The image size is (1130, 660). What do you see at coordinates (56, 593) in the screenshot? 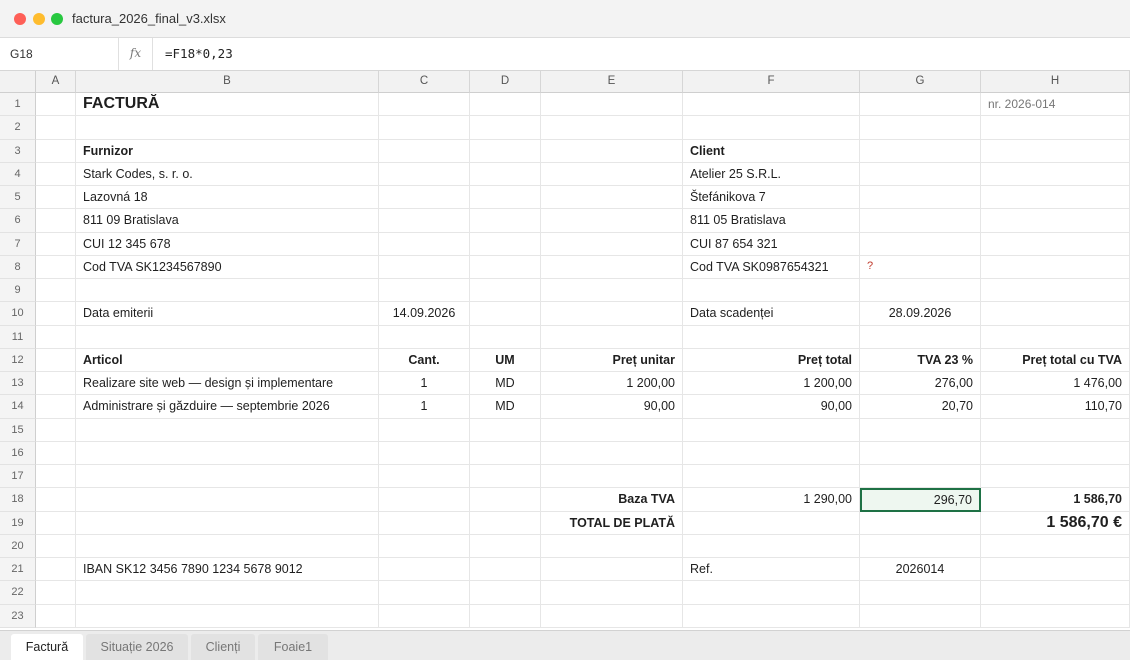
I see `cell-a22` at bounding box center [56, 593].